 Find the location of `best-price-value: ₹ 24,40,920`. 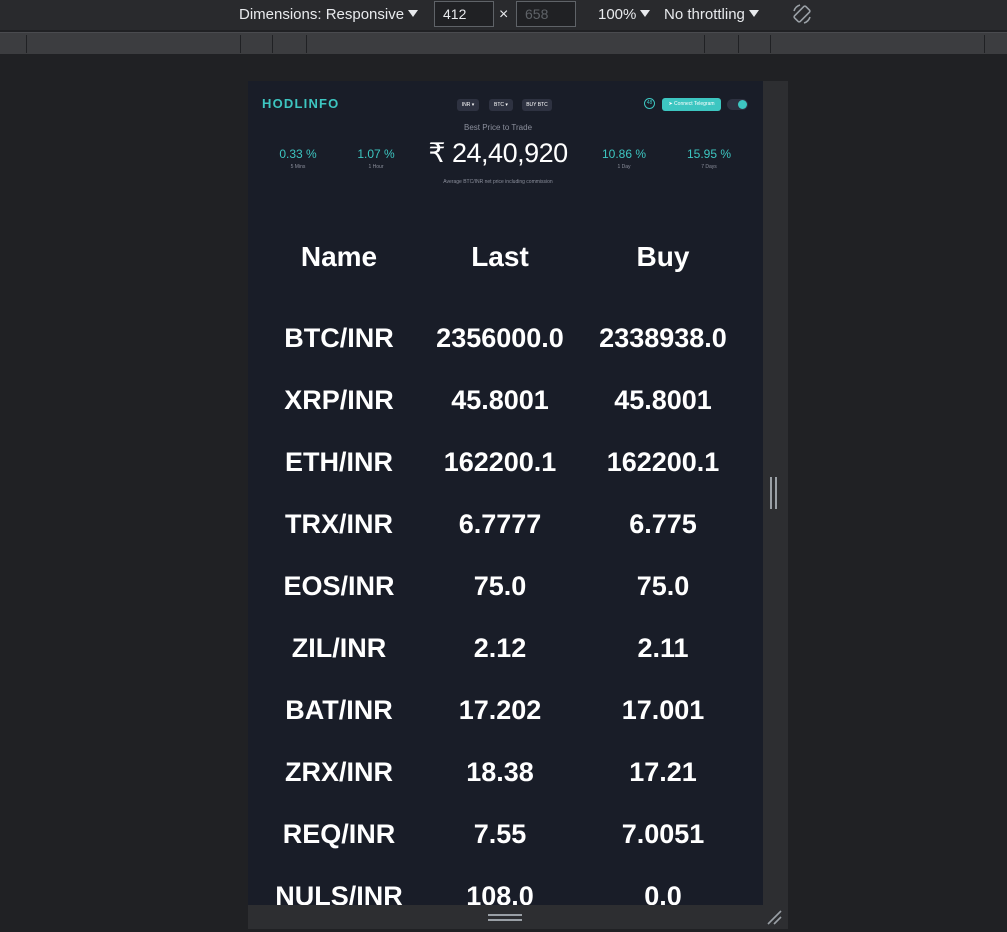

best-price-value: ₹ 24,40,920 is located at coordinates (498, 153).